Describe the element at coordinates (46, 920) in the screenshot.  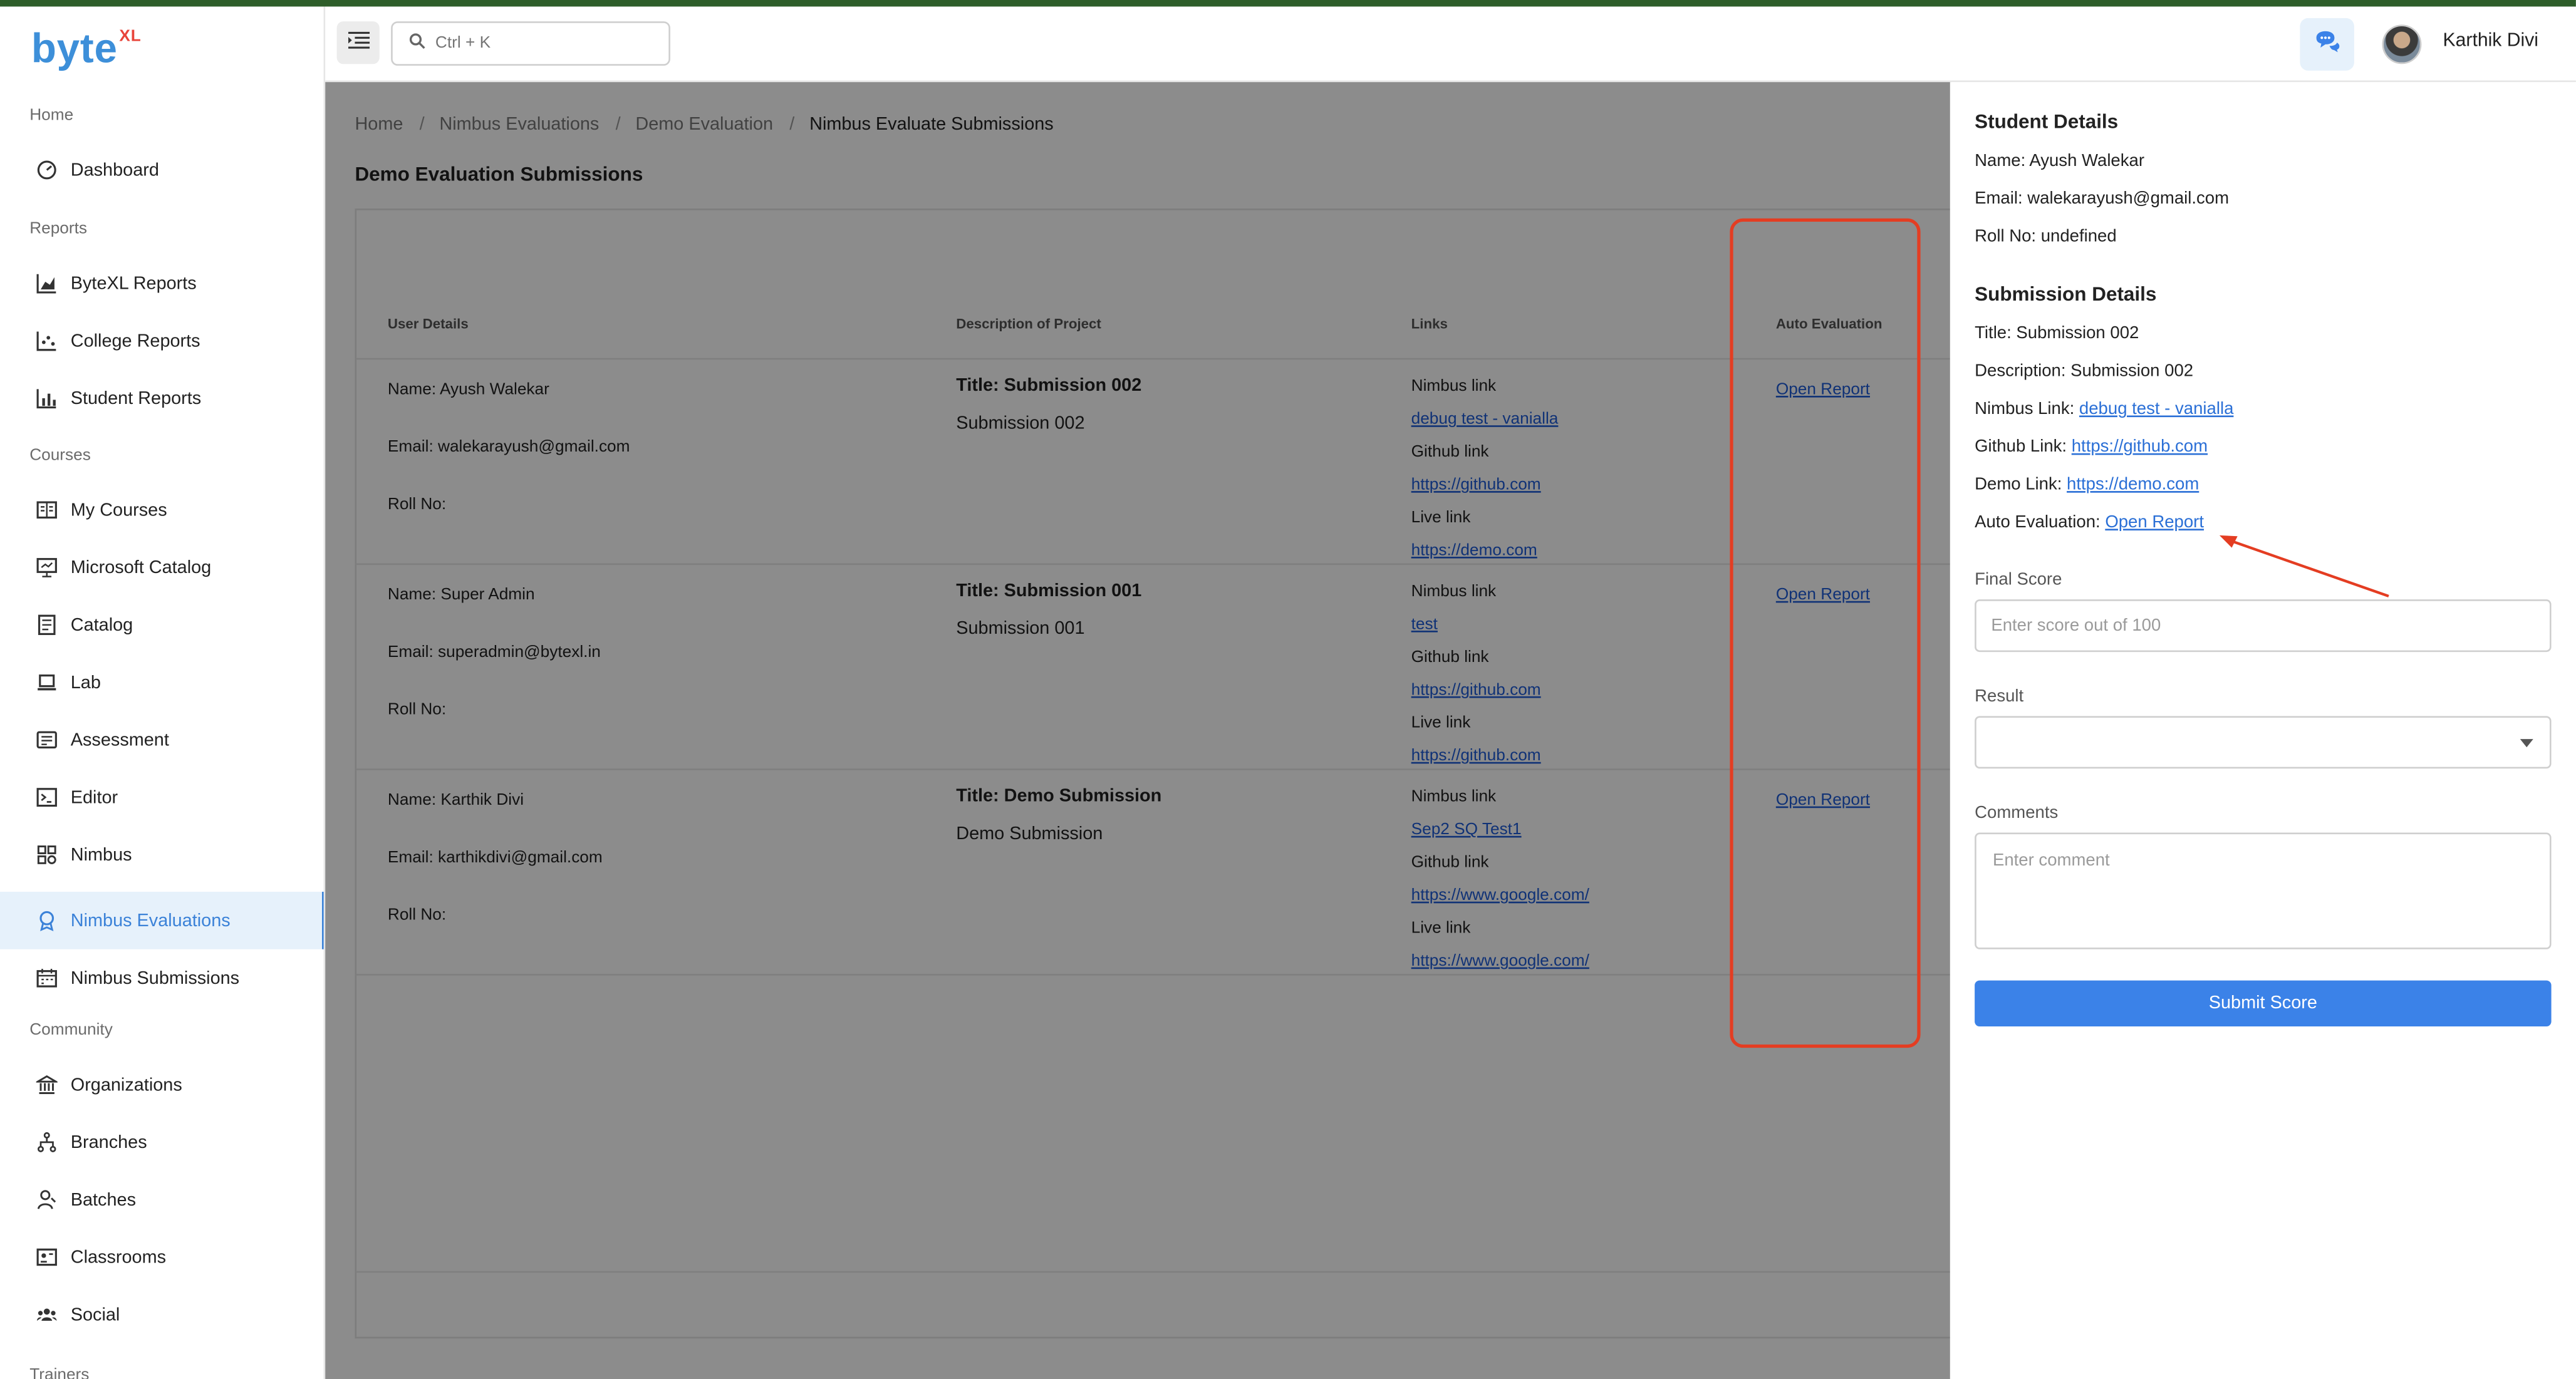
I see `badge-icon` at that location.